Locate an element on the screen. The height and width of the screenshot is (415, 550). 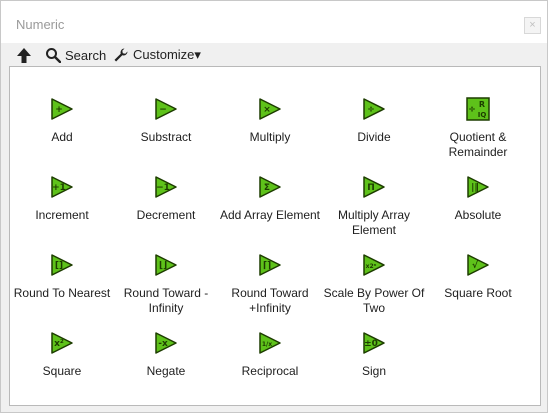
numeric-function-icon: R IQ ÷ is located at coordinates (478, 109).